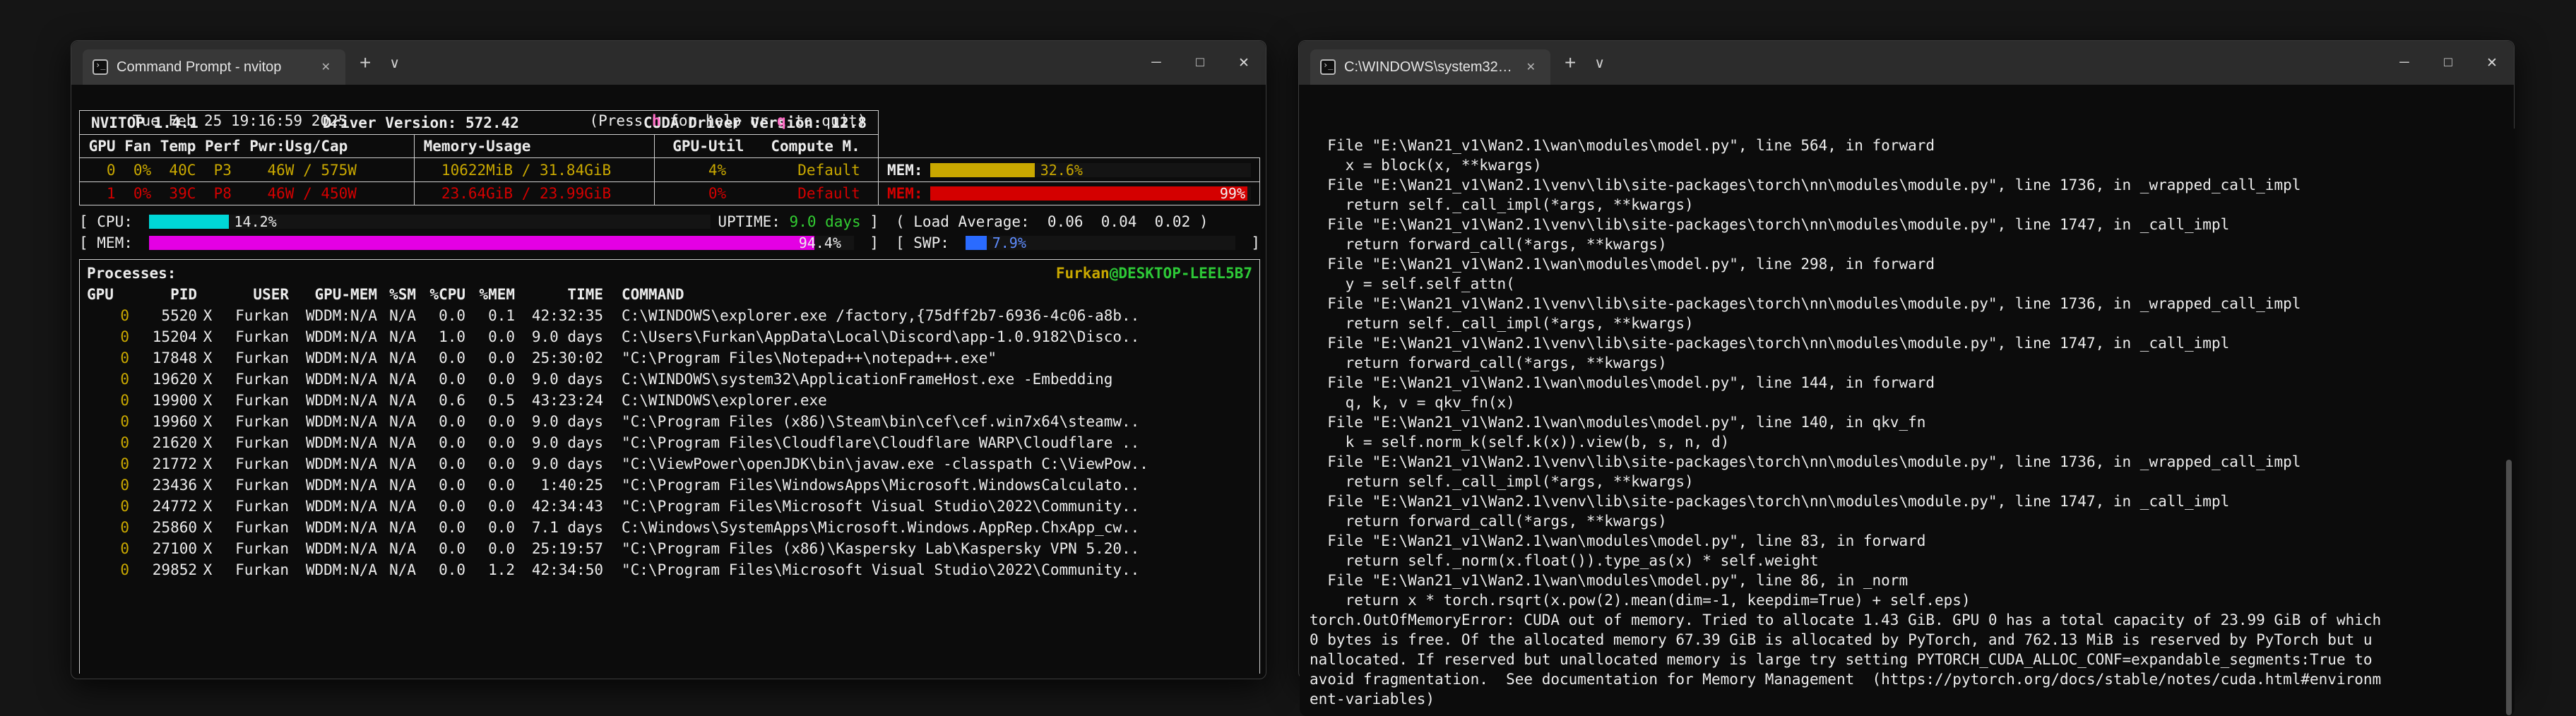  What do you see at coordinates (188, 222) in the screenshot?
I see `cpu-bar-fill` at bounding box center [188, 222].